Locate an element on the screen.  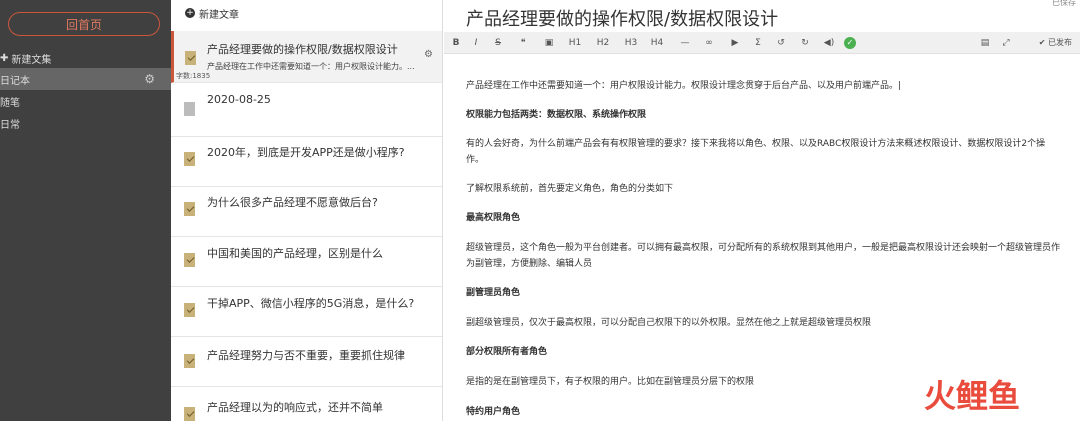
video-icon: ▶ is located at coordinates (735, 43).